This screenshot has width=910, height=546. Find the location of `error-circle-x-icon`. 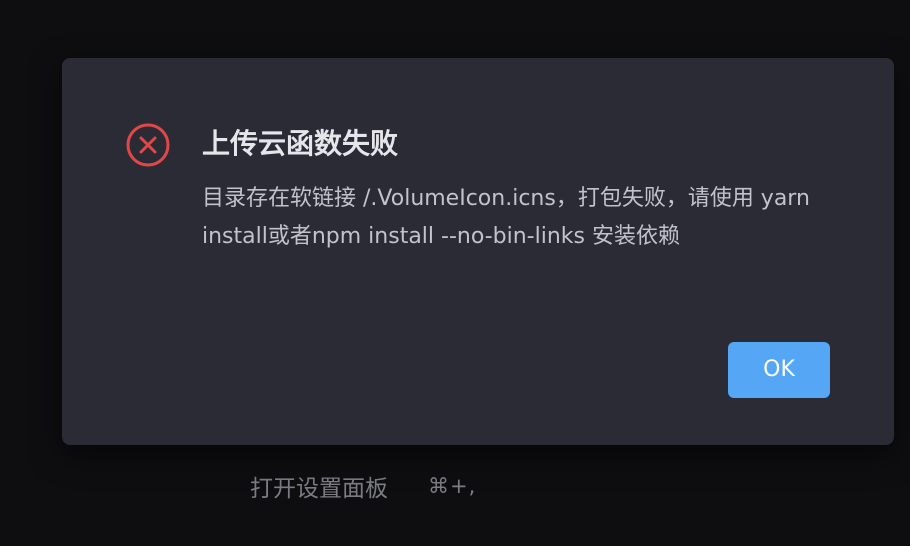

error-circle-x-icon is located at coordinates (148, 145).